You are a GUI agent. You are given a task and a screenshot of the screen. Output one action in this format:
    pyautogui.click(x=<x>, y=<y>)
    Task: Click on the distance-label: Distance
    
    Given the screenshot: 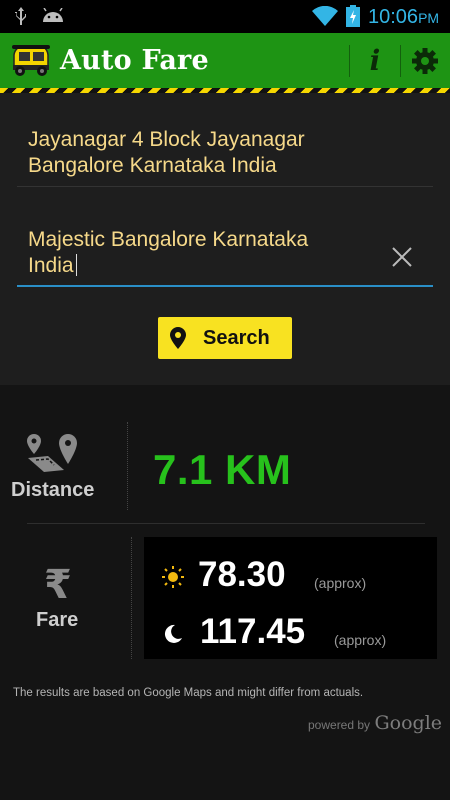 What is the action you would take?
    pyautogui.click(x=53, y=490)
    